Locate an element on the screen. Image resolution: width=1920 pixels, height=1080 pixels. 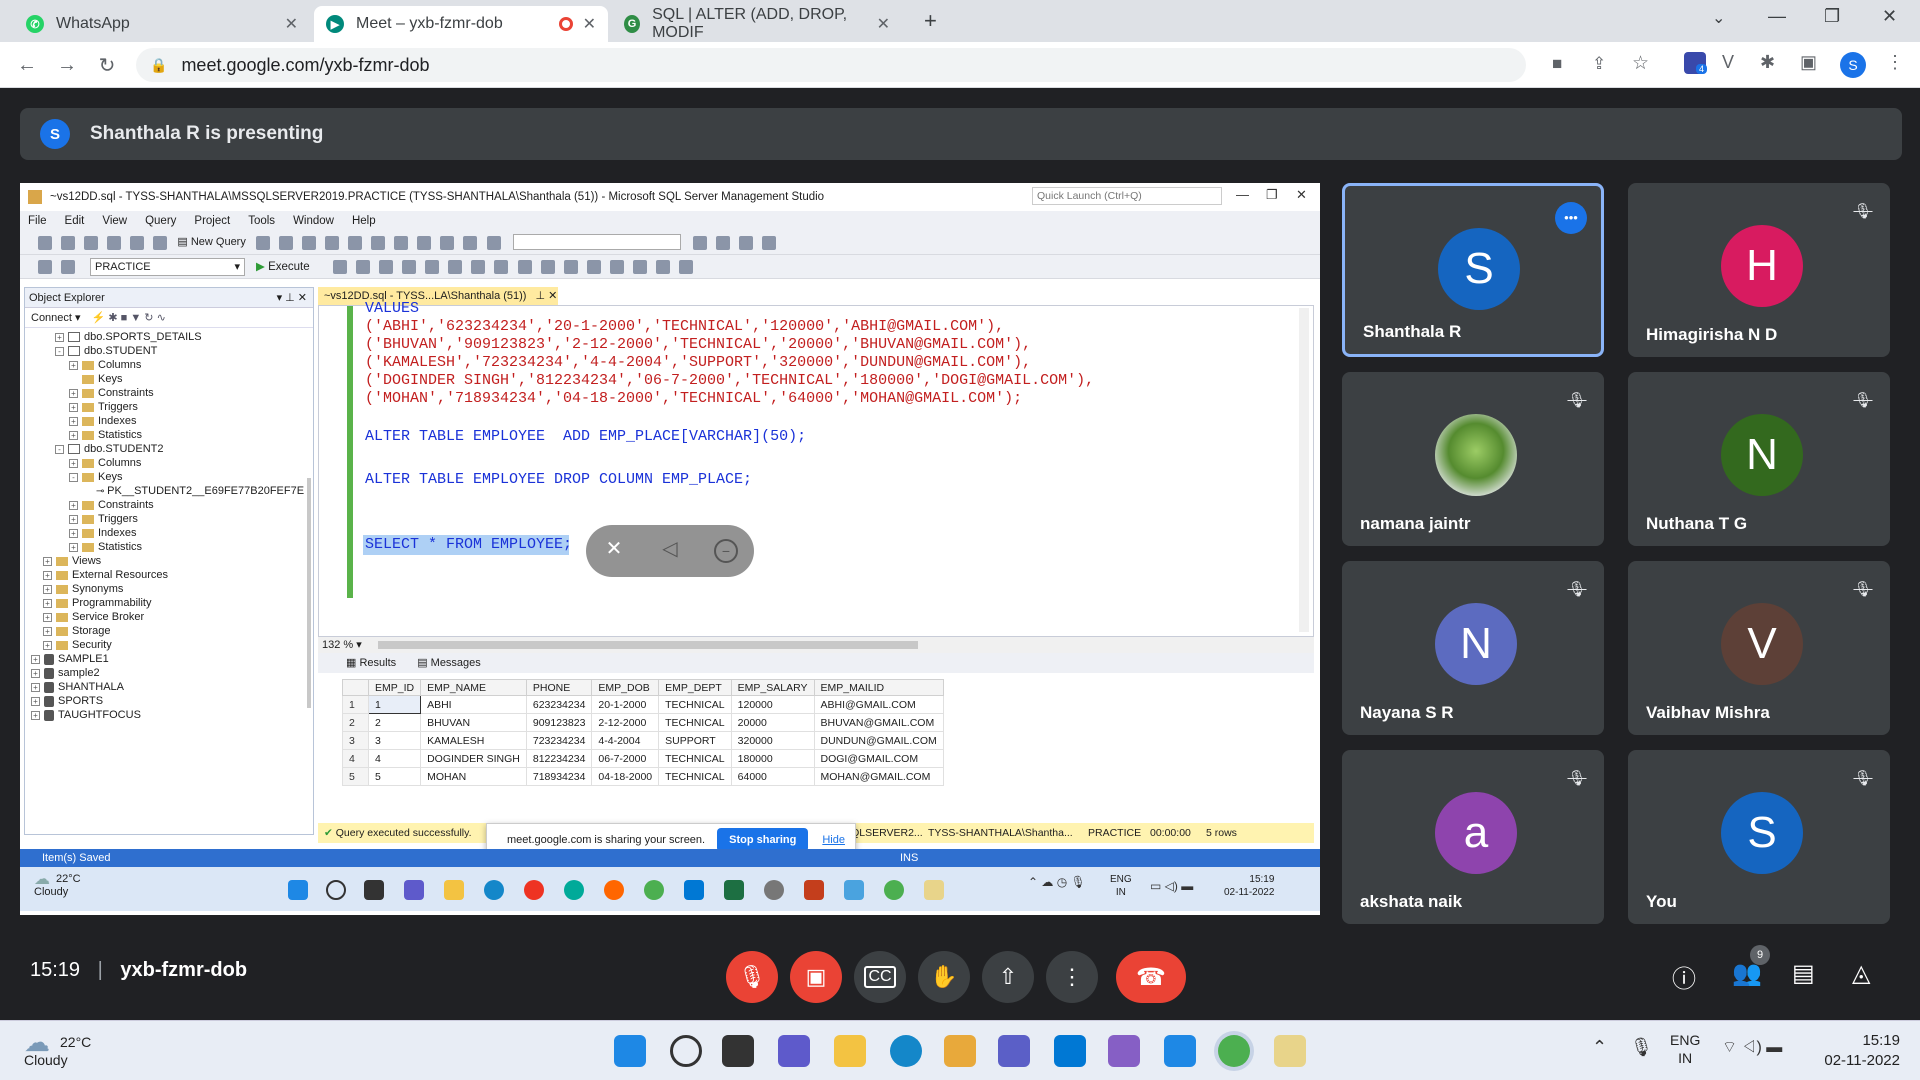
intellisense-icon is located at coordinates (432, 267).